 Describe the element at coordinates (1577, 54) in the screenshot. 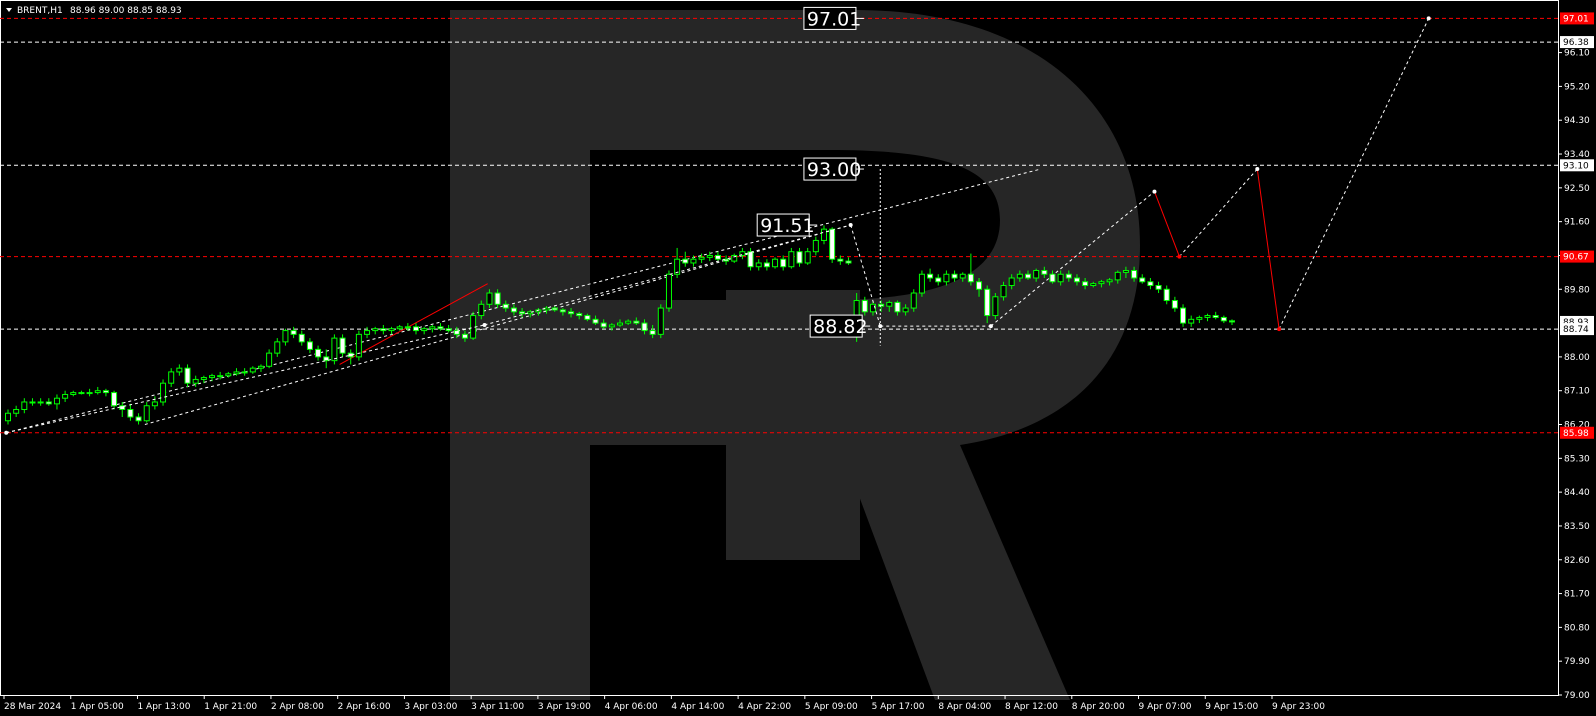

I see `y-tick-label: 96.10` at that location.